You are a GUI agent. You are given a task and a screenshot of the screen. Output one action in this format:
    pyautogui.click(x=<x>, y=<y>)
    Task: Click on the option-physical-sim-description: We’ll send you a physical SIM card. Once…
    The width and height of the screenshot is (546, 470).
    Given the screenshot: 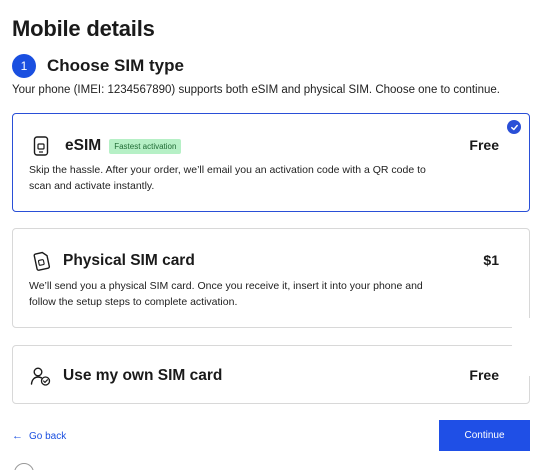 What is the action you would take?
    pyautogui.click(x=226, y=294)
    